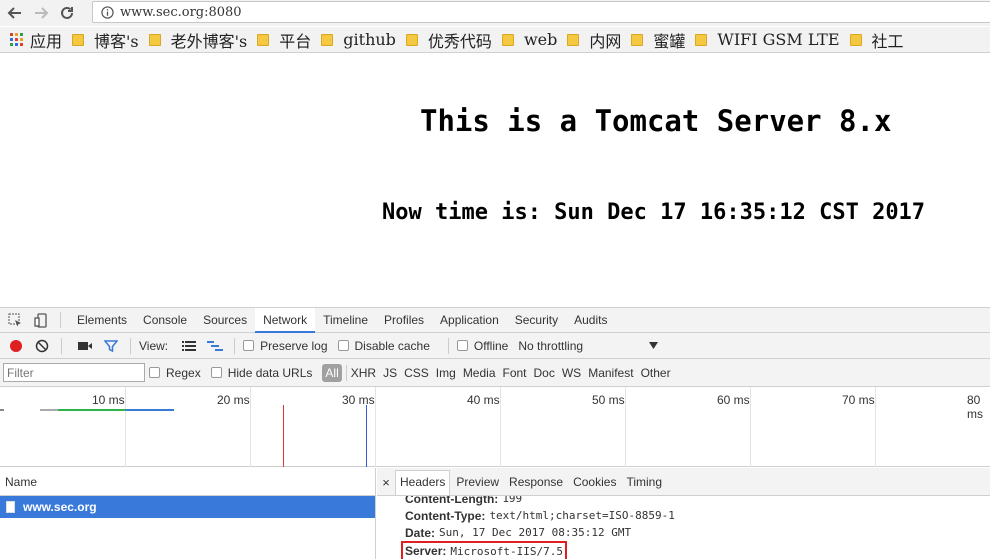 This screenshot has height=559, width=990. Describe the element at coordinates (270, 372) in the screenshot. I see `hide-data-urls-label: Hide data URLs` at that location.